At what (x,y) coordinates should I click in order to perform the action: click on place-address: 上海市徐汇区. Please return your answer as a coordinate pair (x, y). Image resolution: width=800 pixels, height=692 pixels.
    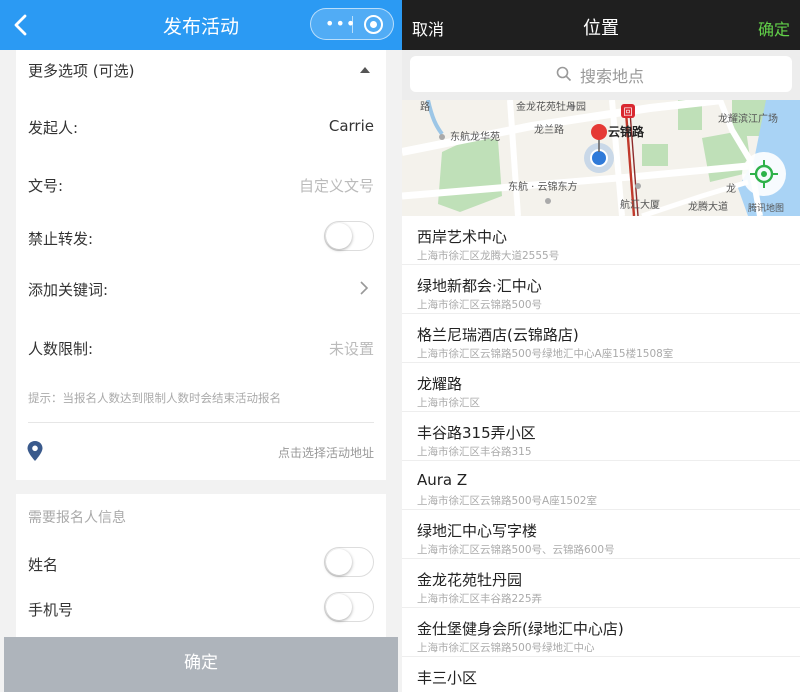
    Looking at the image, I should click on (448, 403).